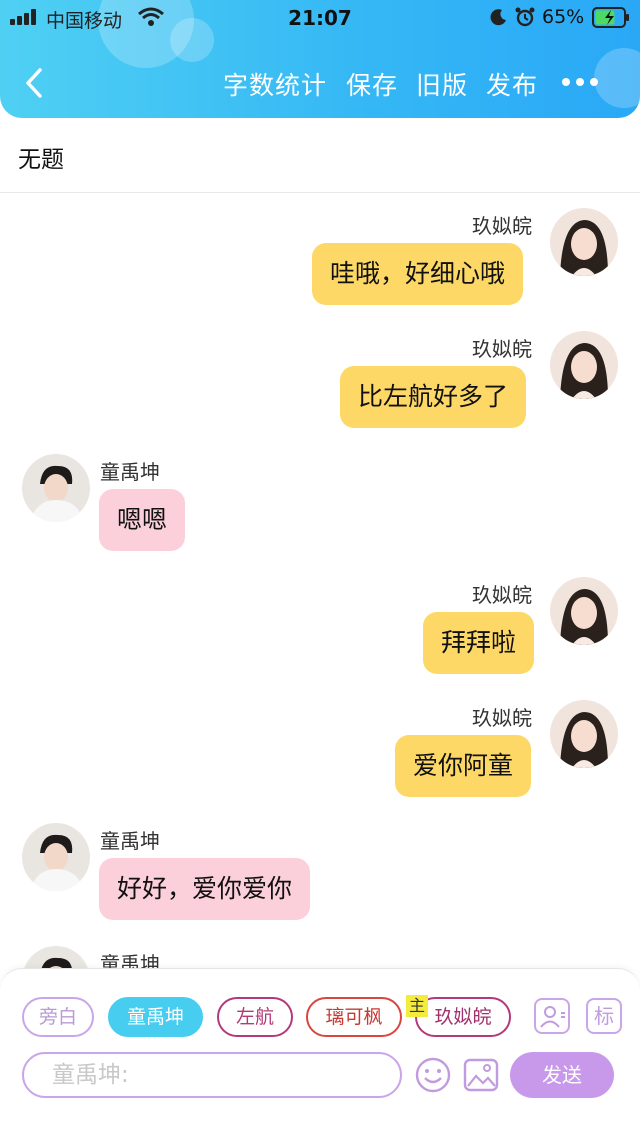  I want to click on message-bubble: 比左航好多了, so click(433, 397).